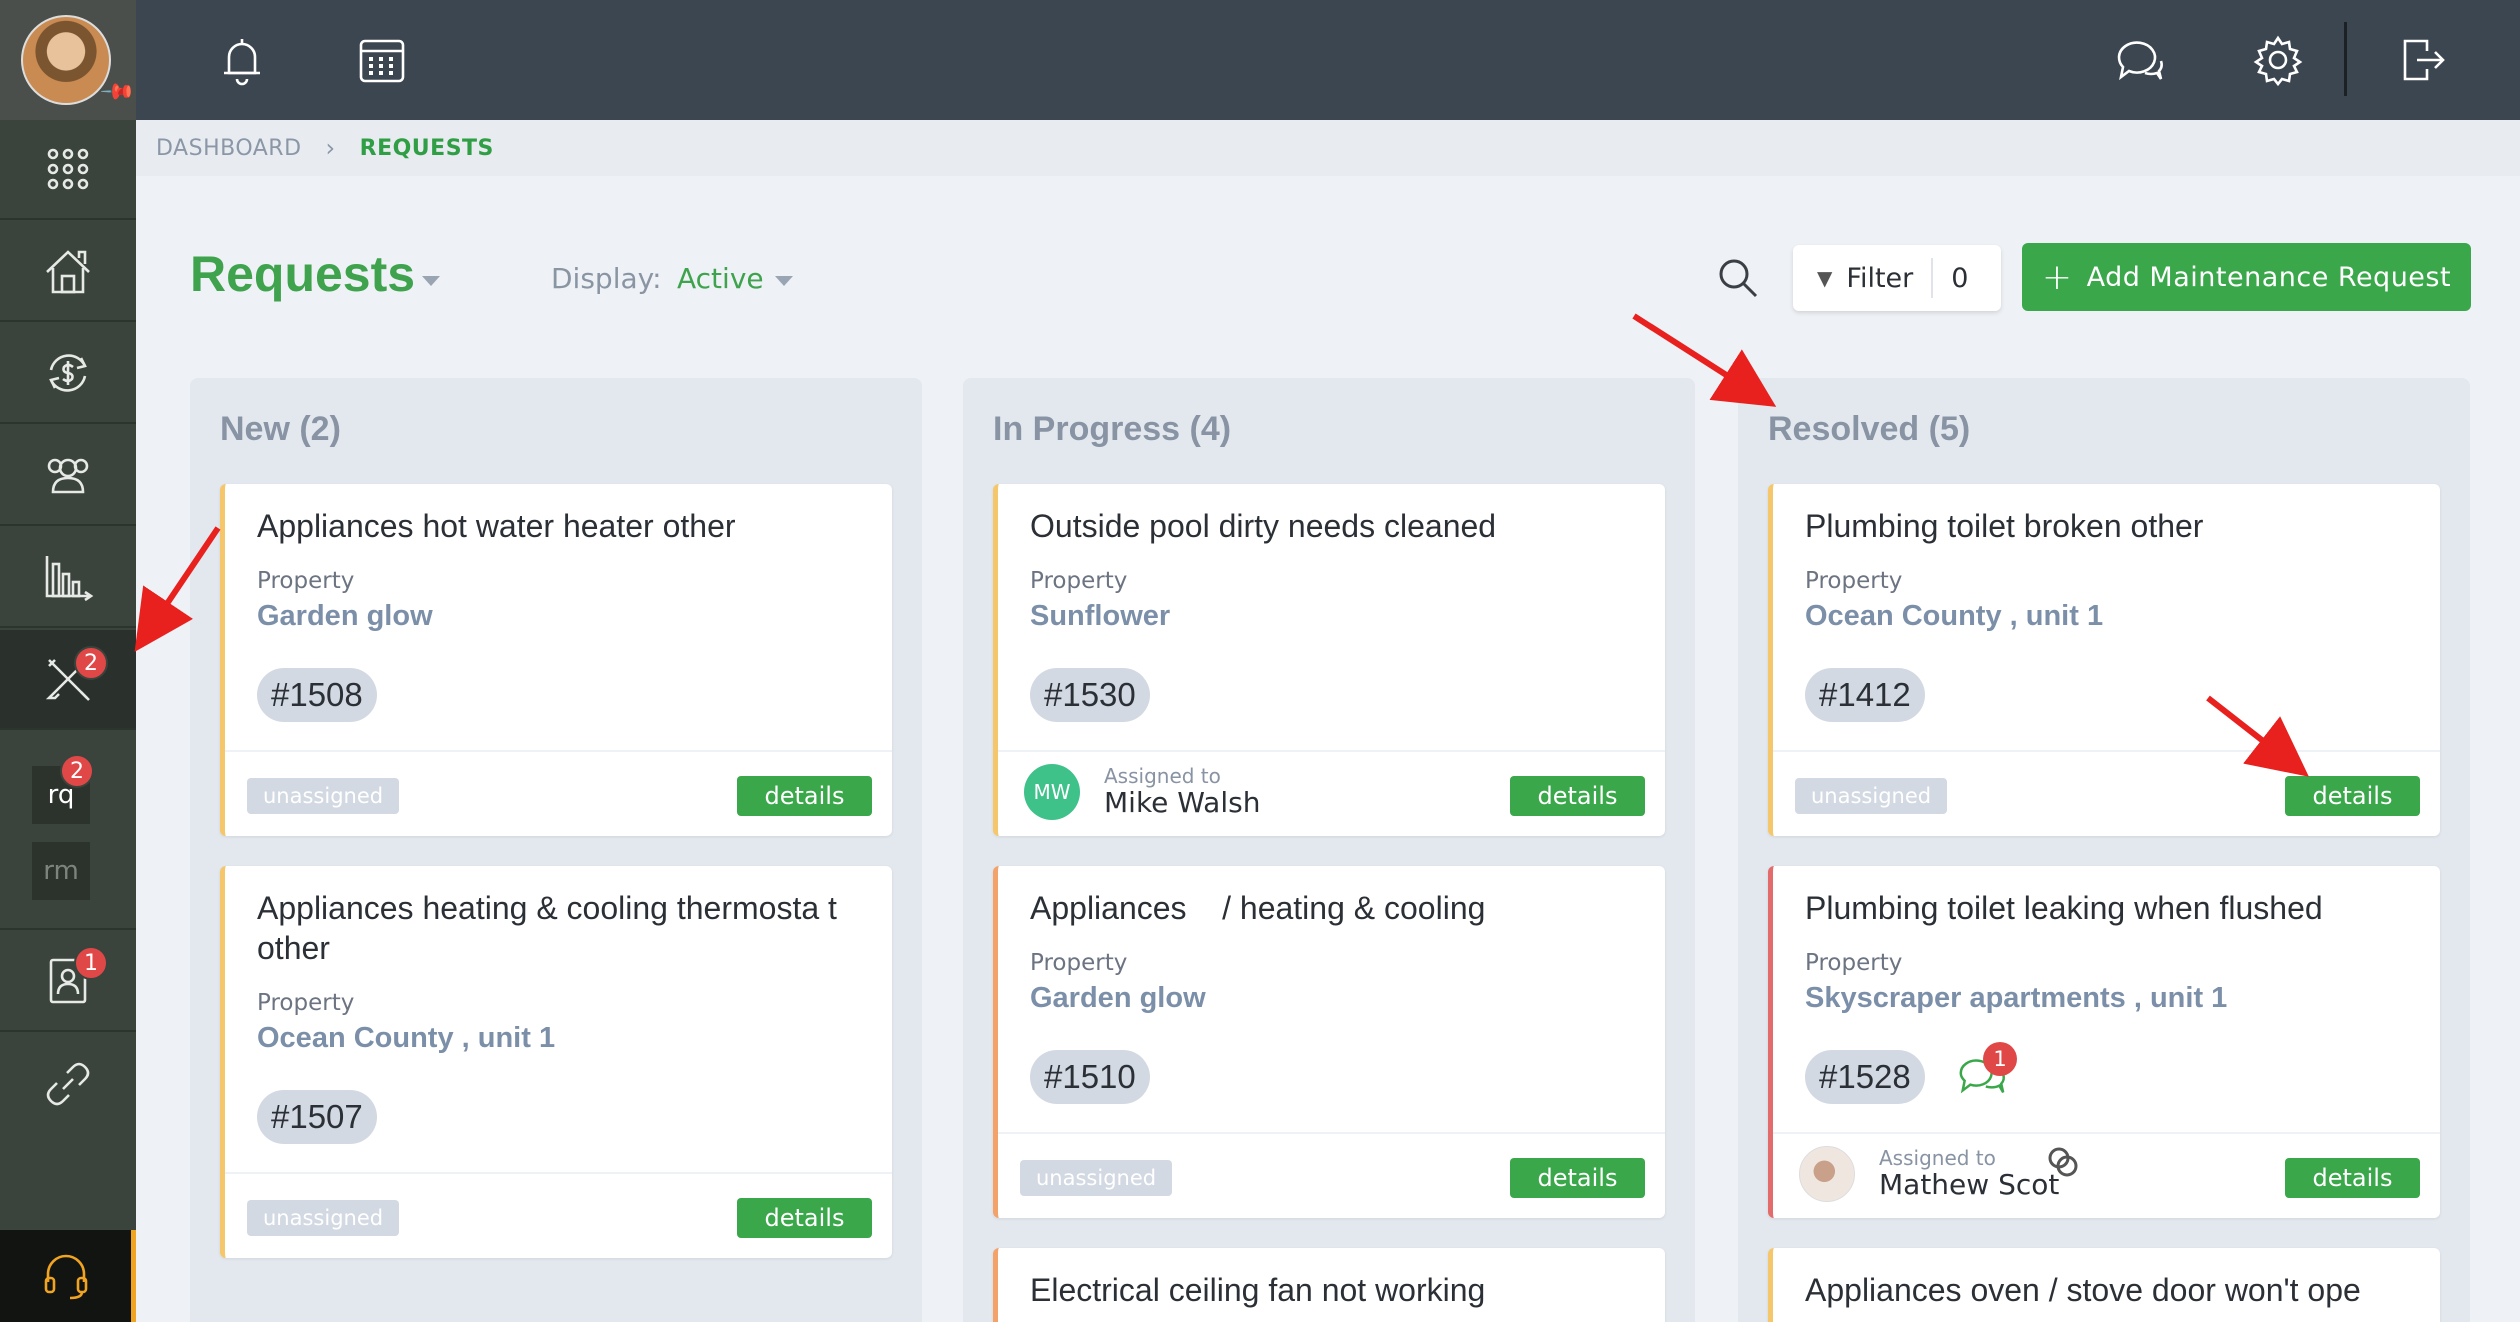  I want to click on sidebar-item-accounting, so click(68, 374).